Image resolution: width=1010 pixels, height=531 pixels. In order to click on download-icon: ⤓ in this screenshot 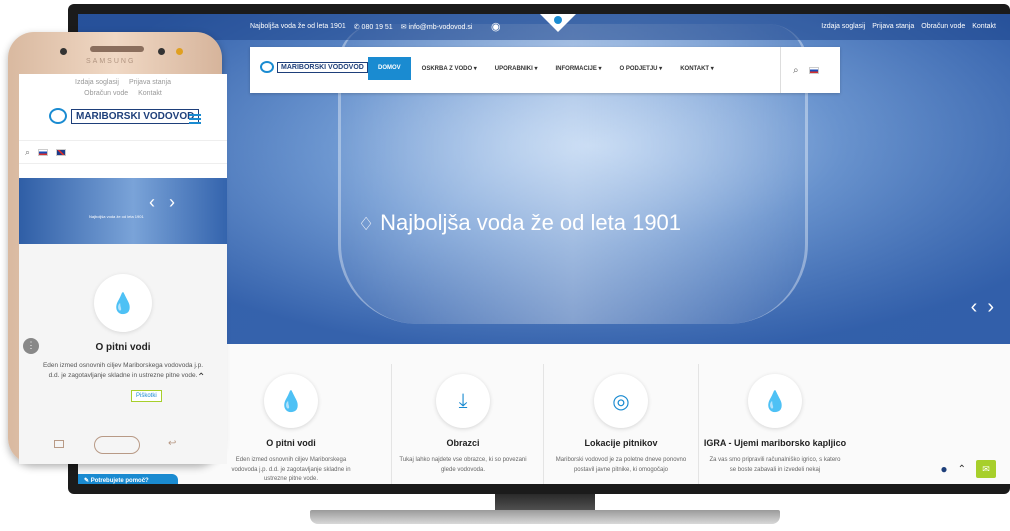, I will do `click(463, 401)`.